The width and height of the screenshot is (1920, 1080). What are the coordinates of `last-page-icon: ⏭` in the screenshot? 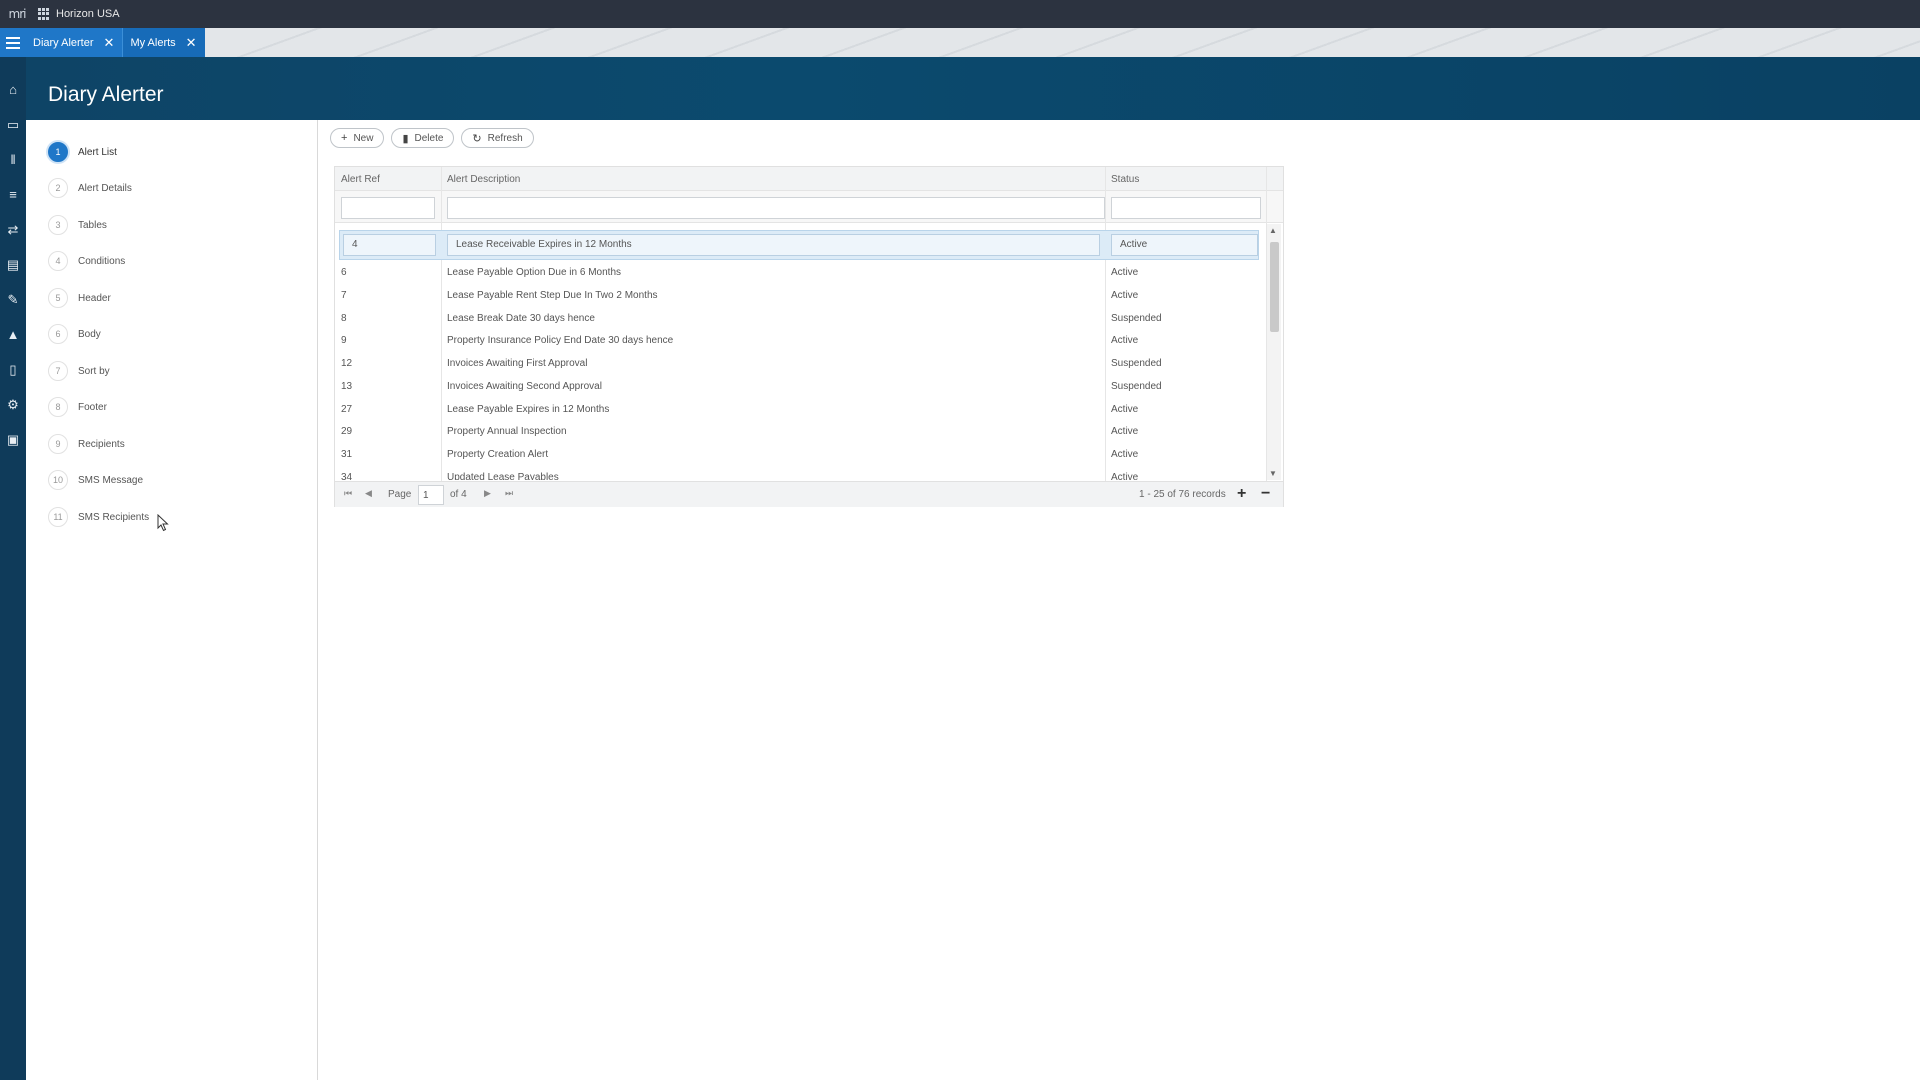 It's located at (509, 493).